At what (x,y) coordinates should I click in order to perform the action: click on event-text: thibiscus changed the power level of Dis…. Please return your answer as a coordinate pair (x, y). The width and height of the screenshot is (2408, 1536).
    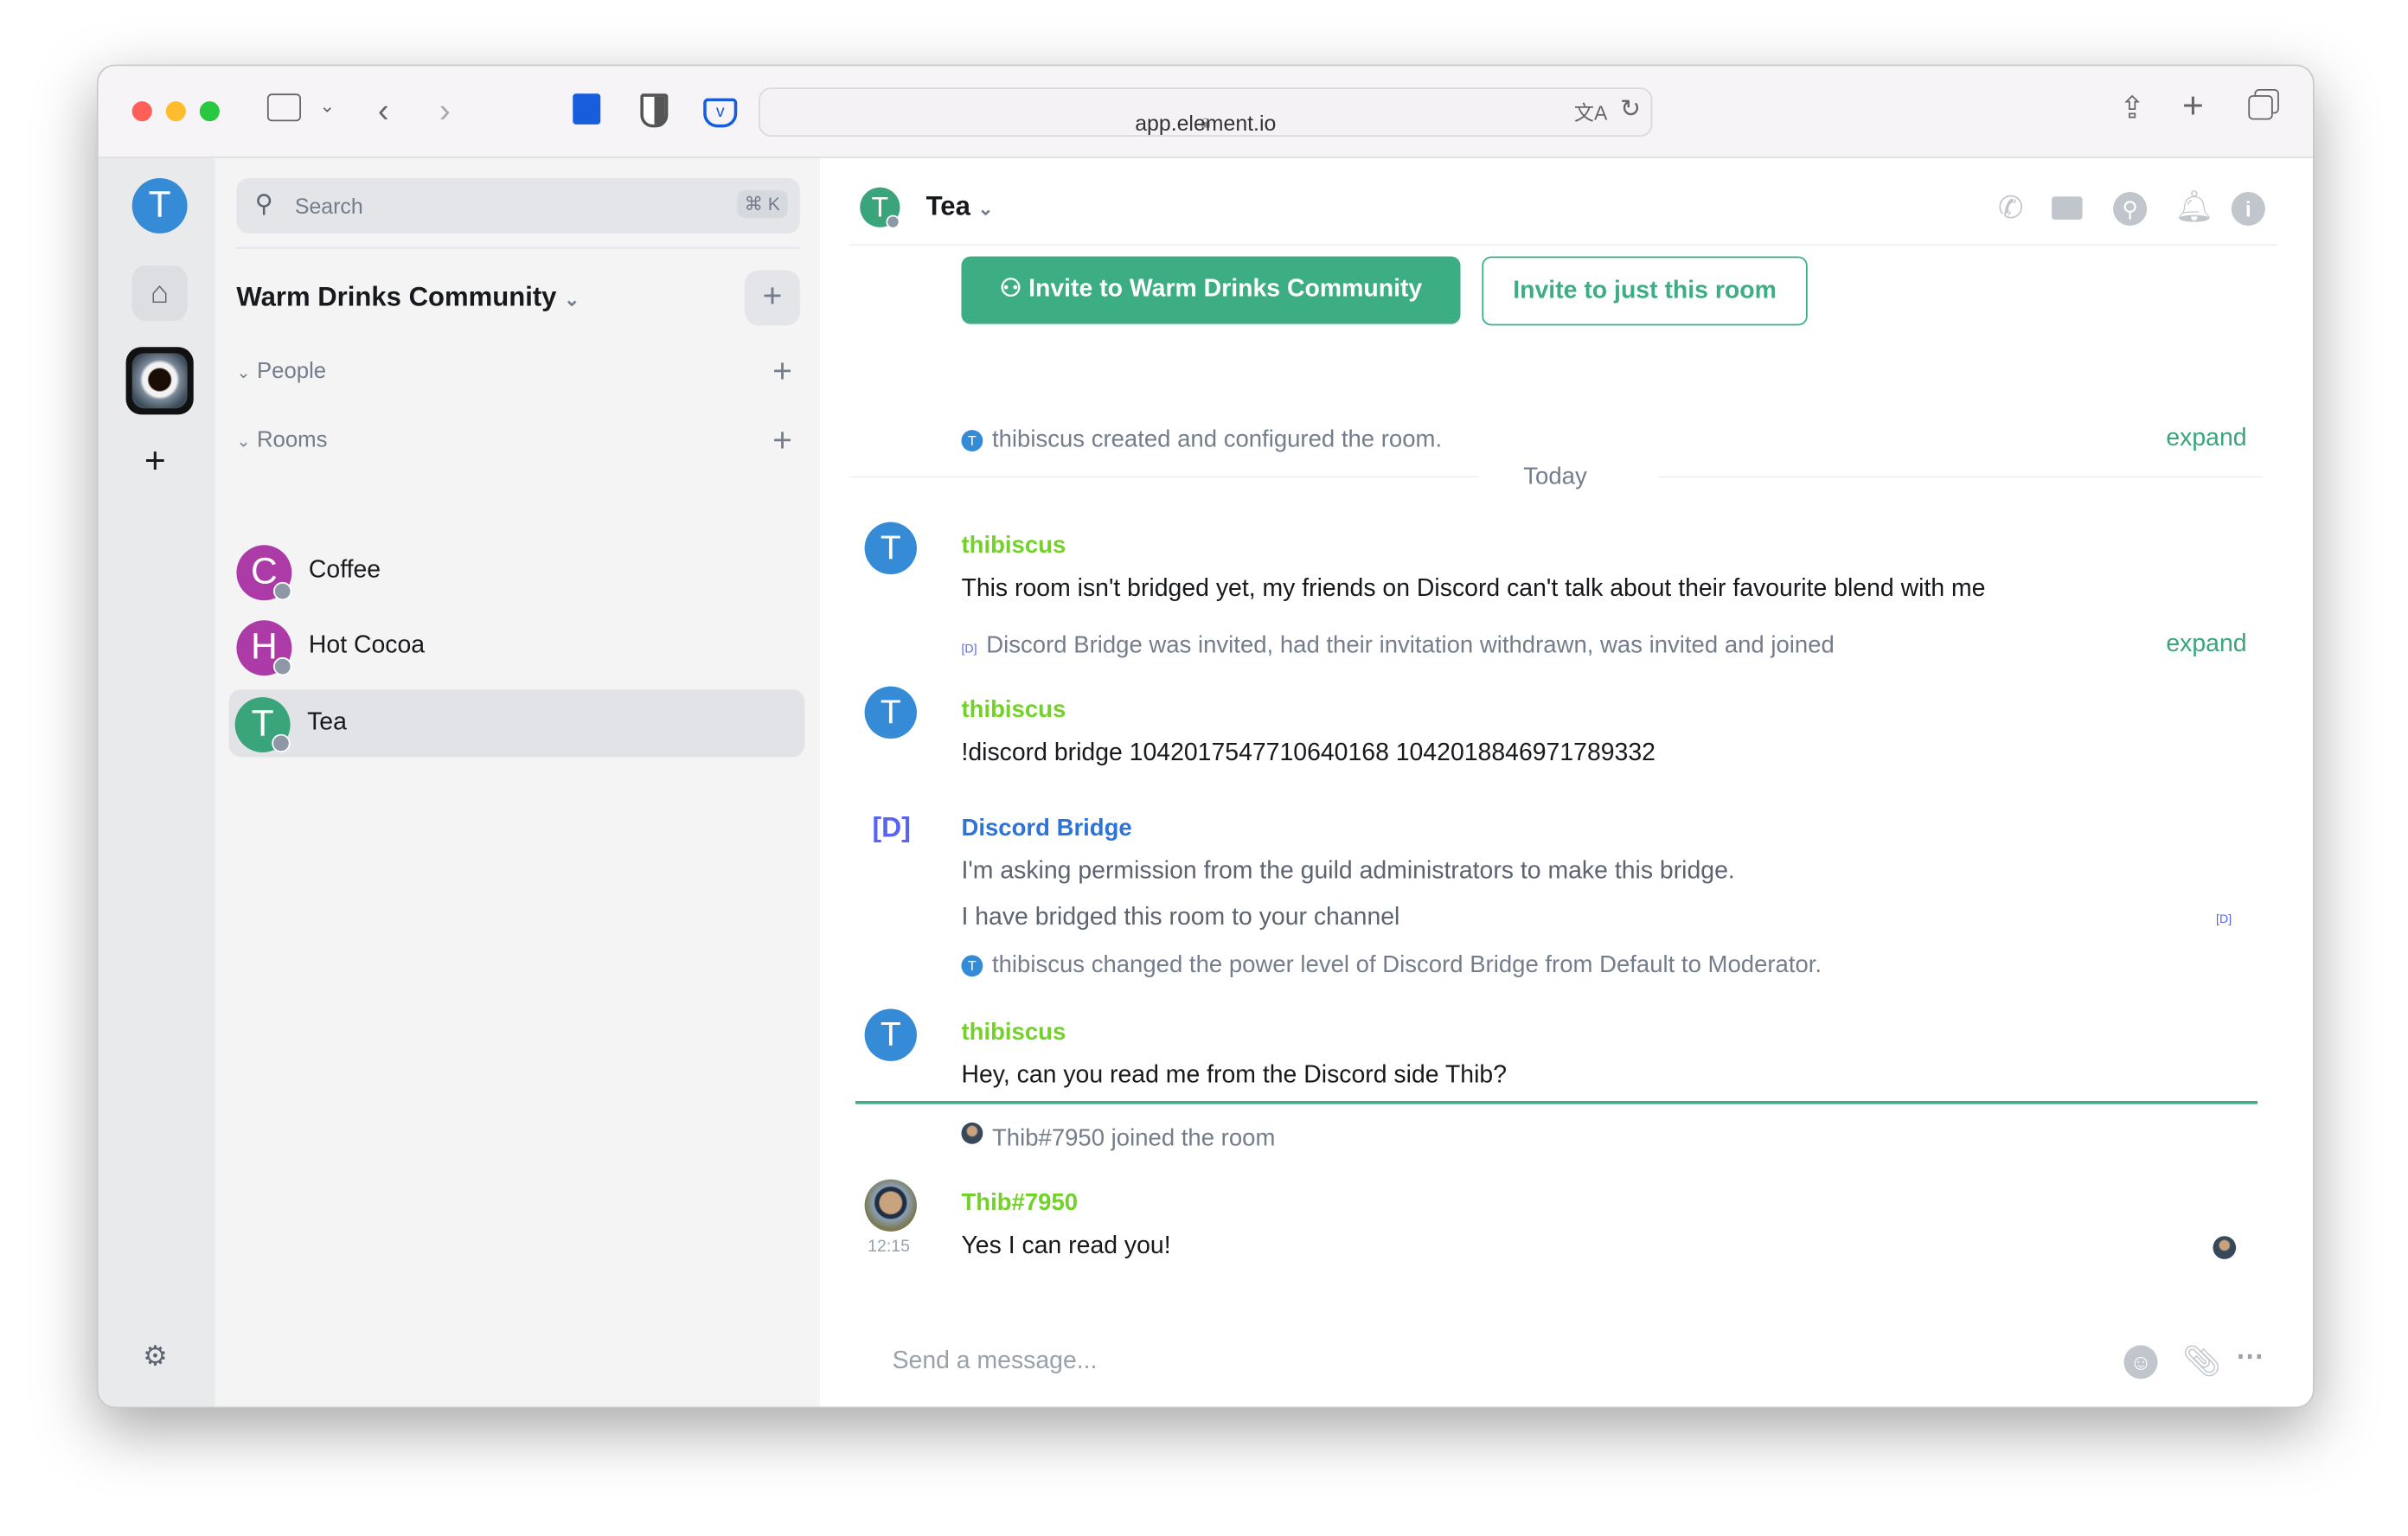
    Looking at the image, I should click on (1406, 964).